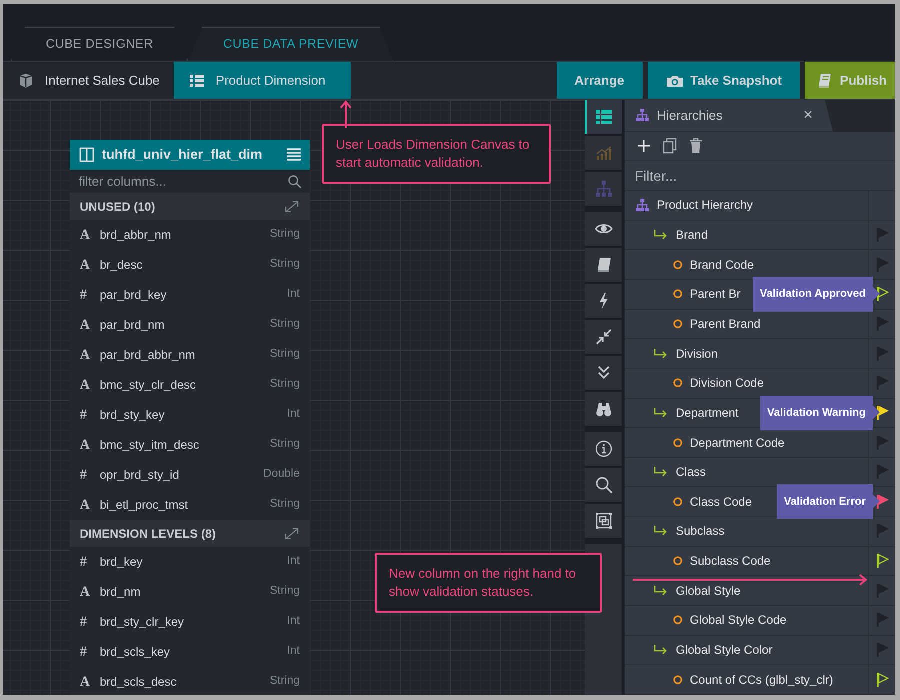 This screenshot has width=900, height=700. Describe the element at coordinates (294, 155) in the screenshot. I see `menu-icon` at that location.